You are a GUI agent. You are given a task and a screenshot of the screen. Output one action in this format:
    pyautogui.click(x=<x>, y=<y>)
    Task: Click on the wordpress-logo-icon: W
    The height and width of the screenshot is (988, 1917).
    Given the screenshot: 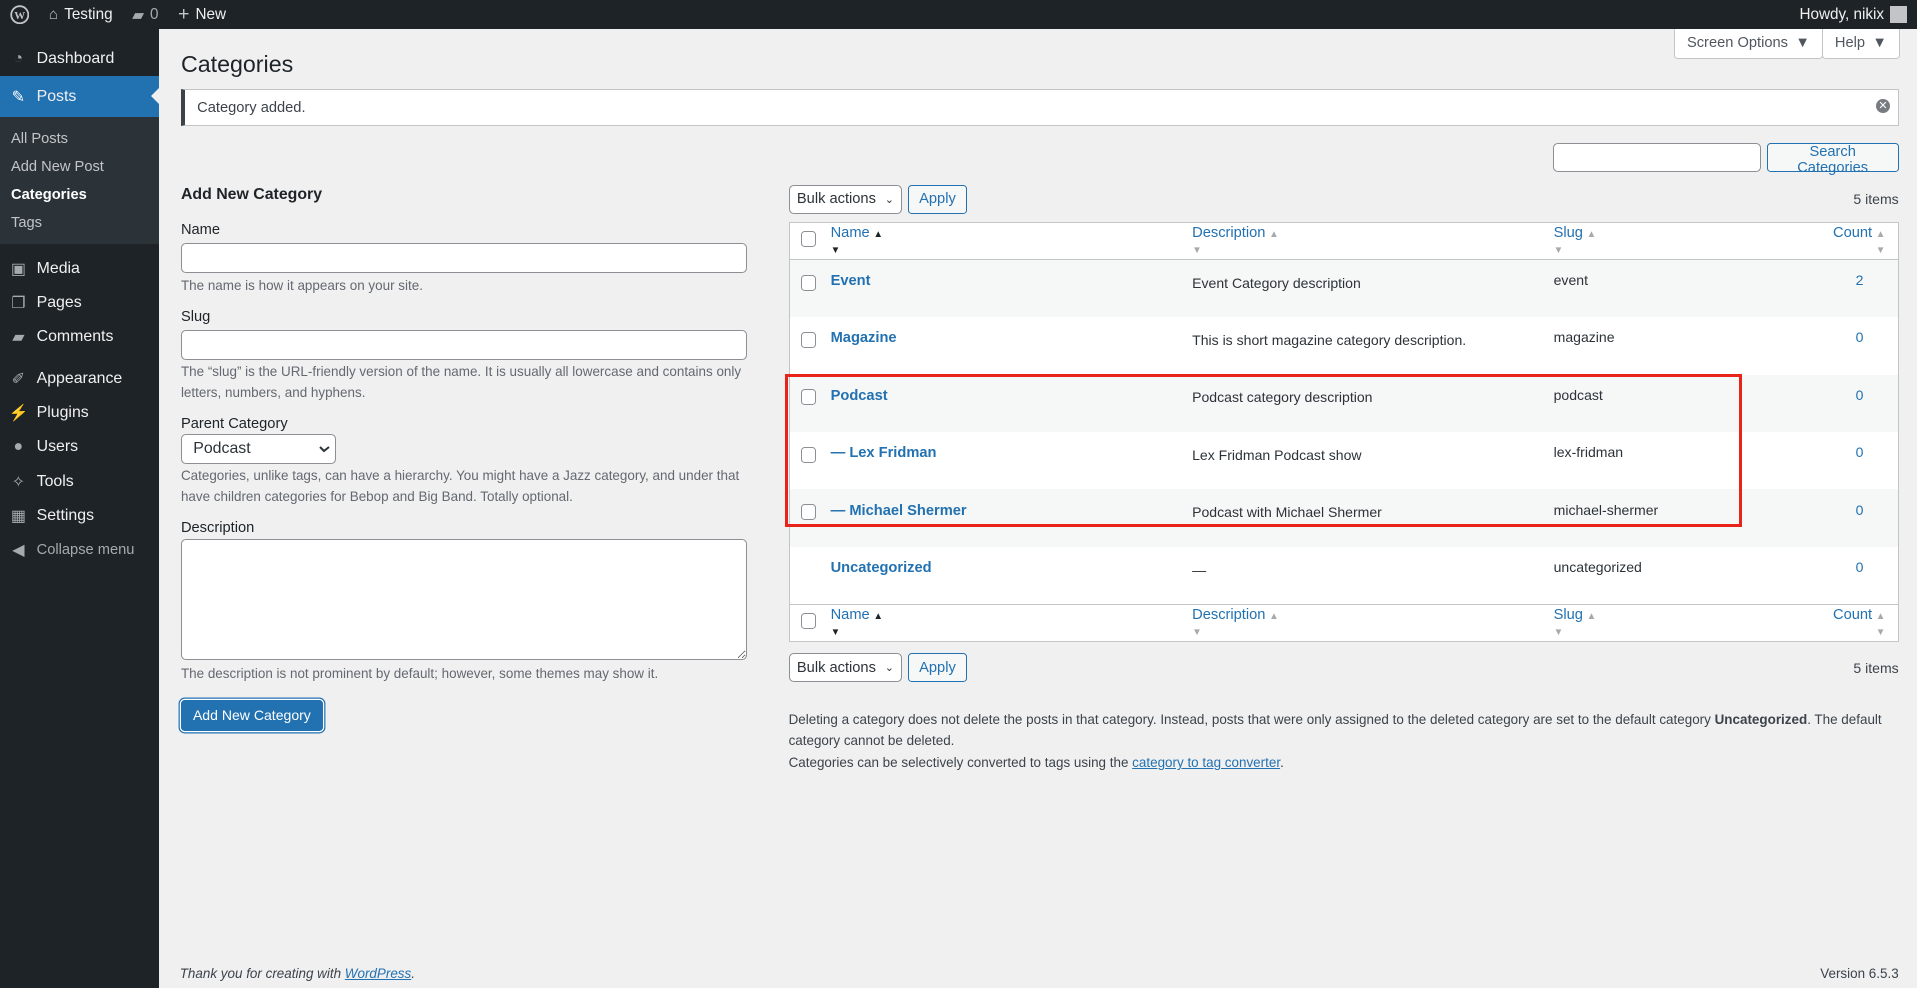 What is the action you would take?
    pyautogui.click(x=19, y=14)
    